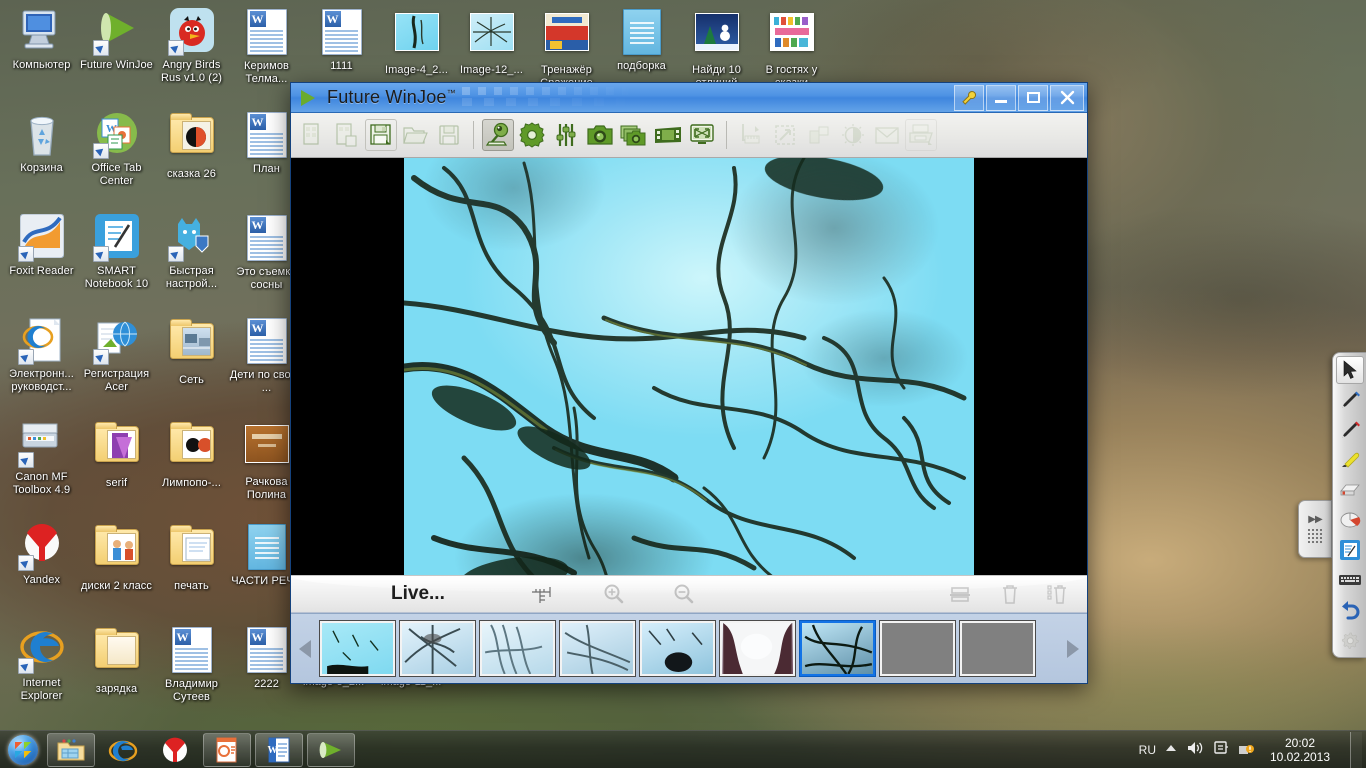 The width and height of the screenshot is (1366, 768). Describe the element at coordinates (305, 649) in the screenshot. I see `thumbnail-scroll-left` at that location.